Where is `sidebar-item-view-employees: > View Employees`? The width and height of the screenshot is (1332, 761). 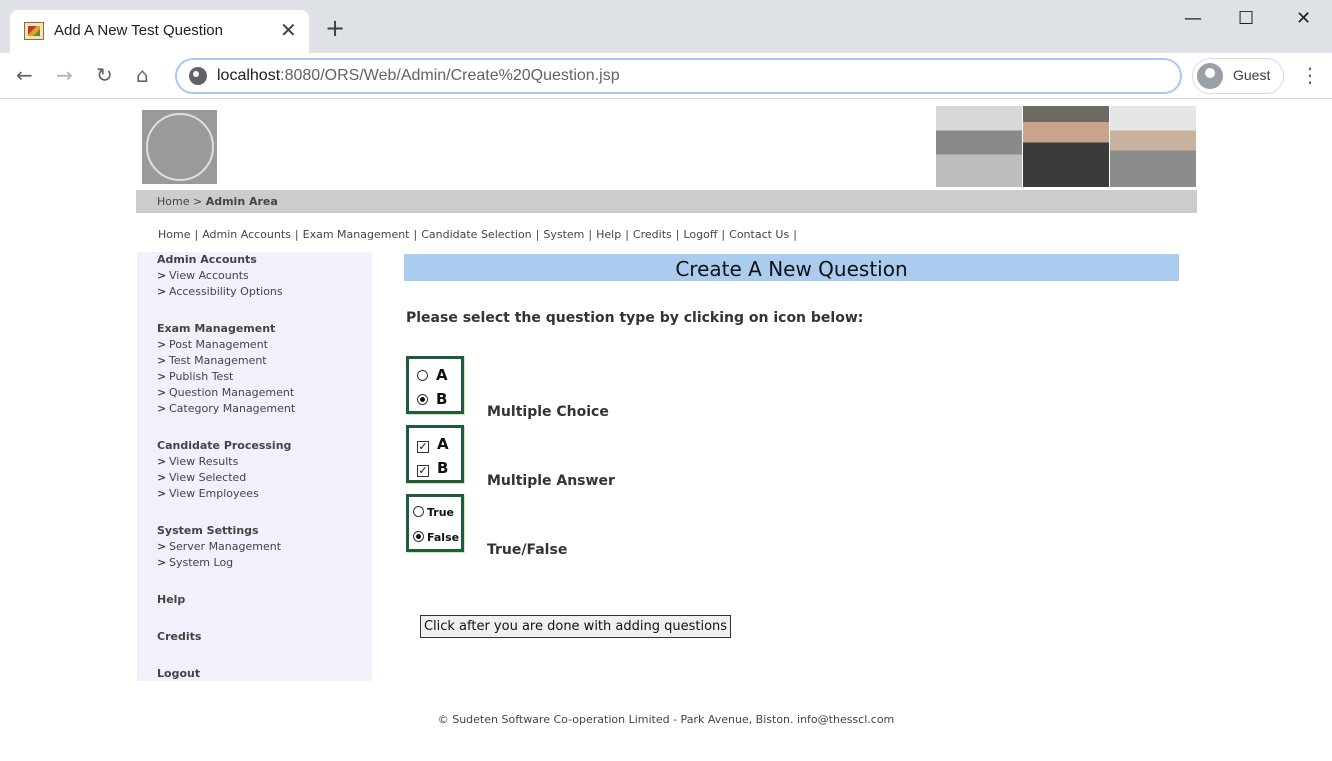
sidebar-item-view-employees: > View Employees is located at coordinates (208, 493).